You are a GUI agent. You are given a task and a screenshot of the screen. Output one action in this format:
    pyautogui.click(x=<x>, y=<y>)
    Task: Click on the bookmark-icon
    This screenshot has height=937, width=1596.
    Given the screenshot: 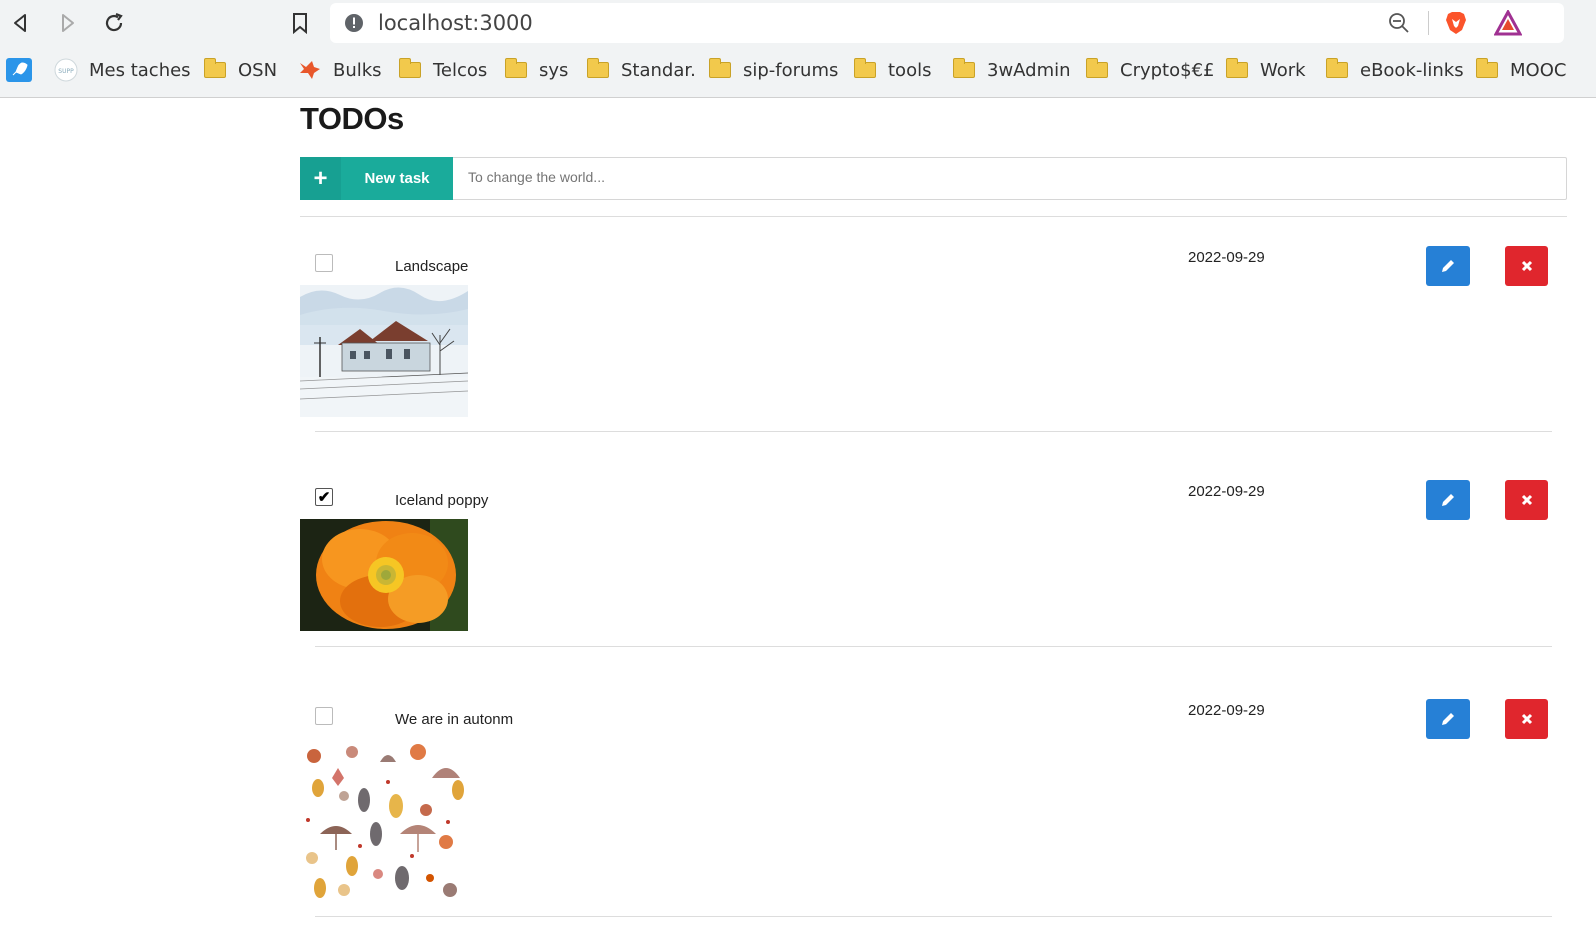 What is the action you would take?
    pyautogui.click(x=300, y=23)
    